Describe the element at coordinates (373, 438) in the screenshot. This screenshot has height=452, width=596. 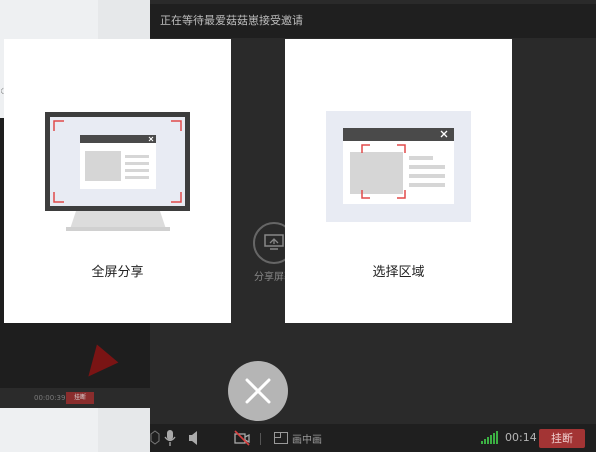
I see `call-toolbar: 画中画 00:14 挂断` at that location.